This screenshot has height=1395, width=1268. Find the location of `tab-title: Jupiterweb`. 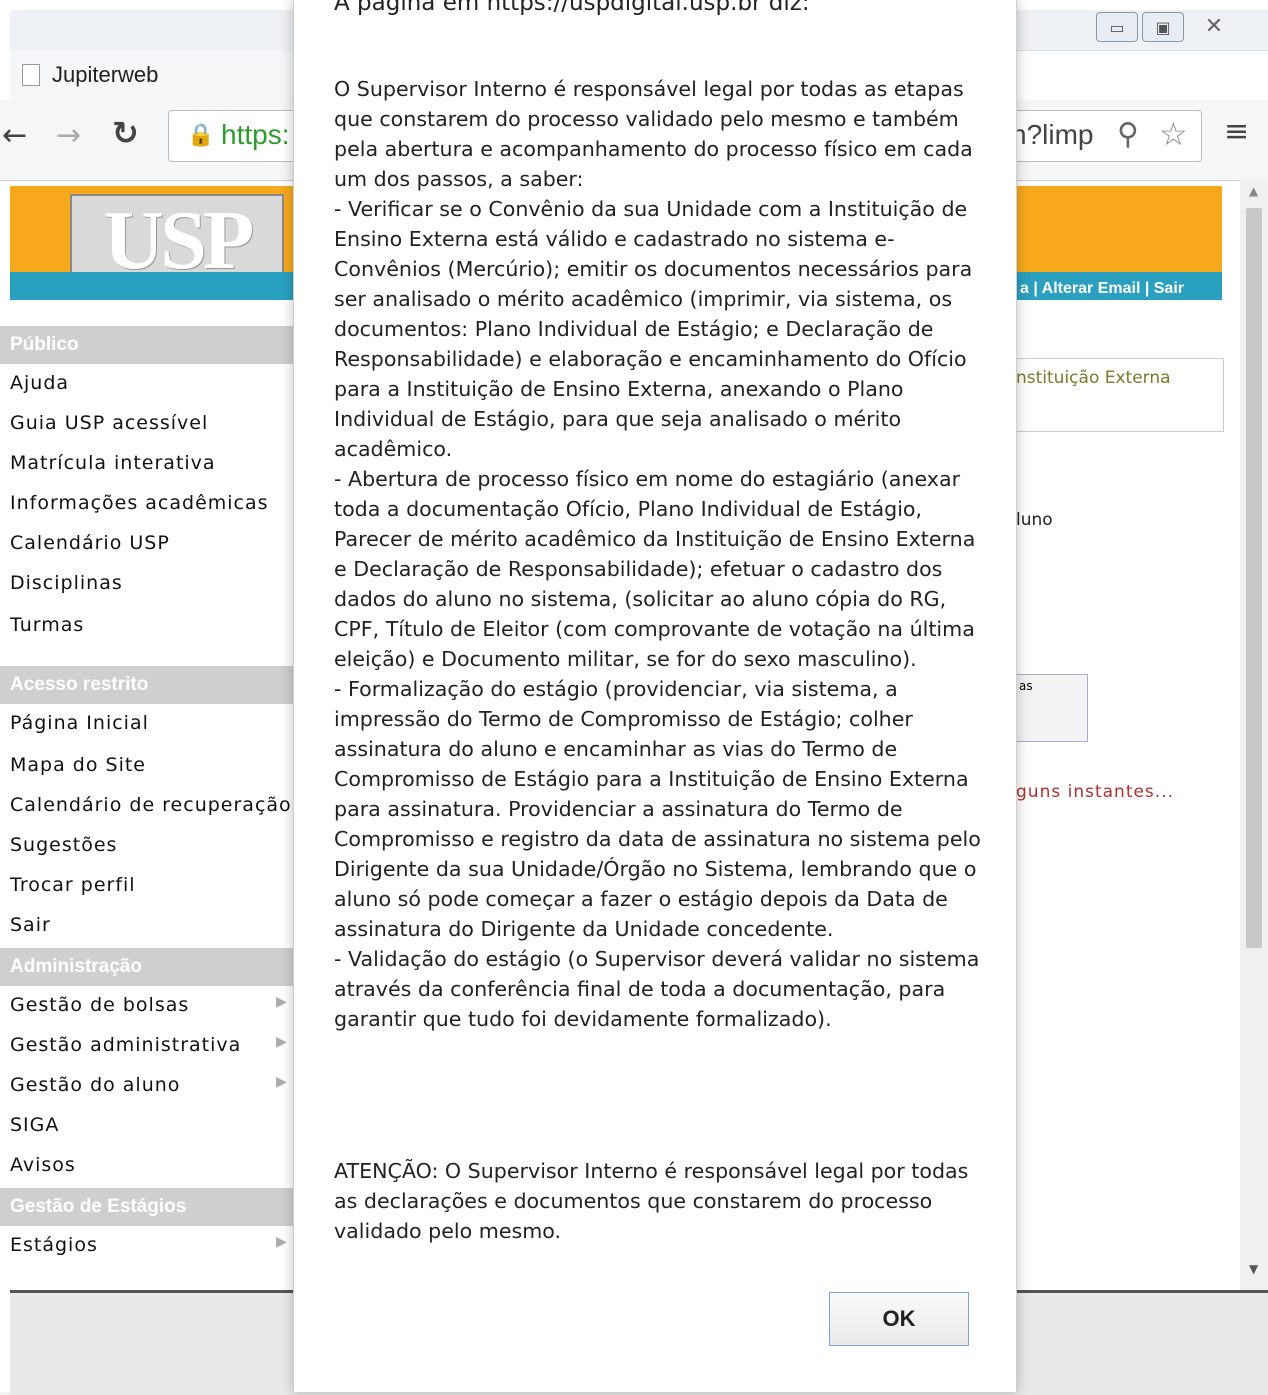

tab-title: Jupiterweb is located at coordinates (105, 74).